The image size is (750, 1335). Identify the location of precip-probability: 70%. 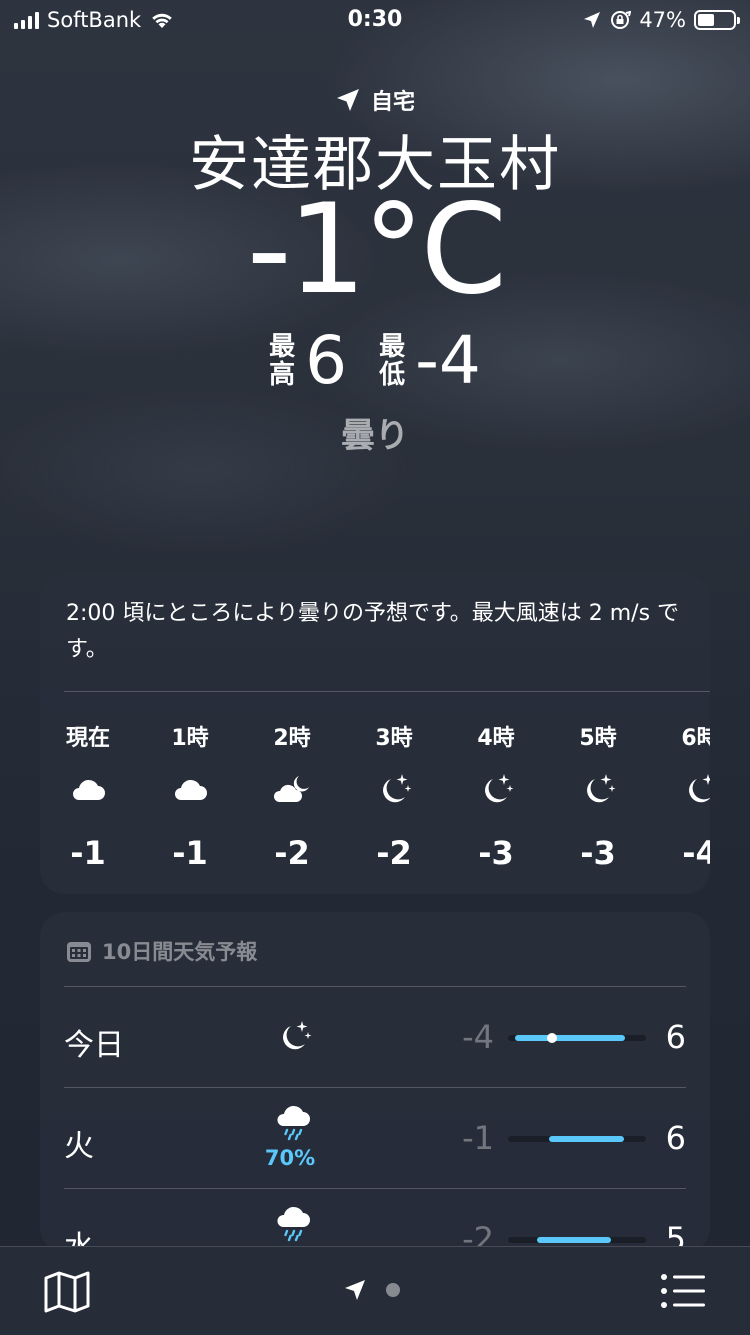
(290, 1158).